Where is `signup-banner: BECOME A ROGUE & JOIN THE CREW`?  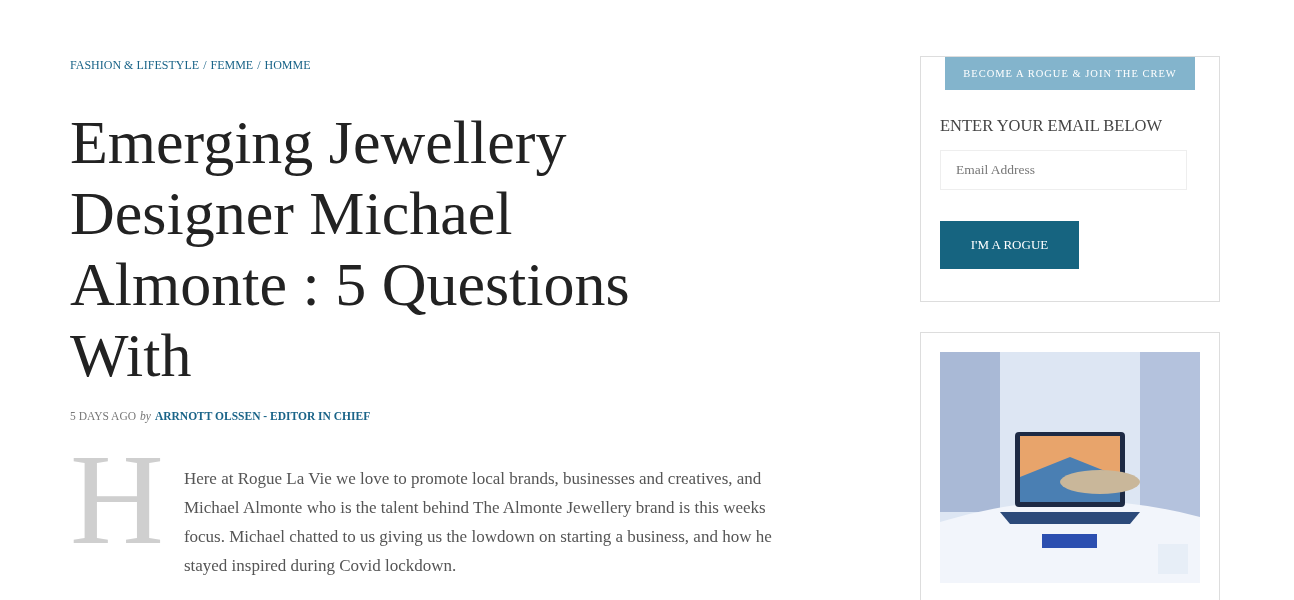
signup-banner: BECOME A ROGUE & JOIN THE CREW is located at coordinates (1070, 73).